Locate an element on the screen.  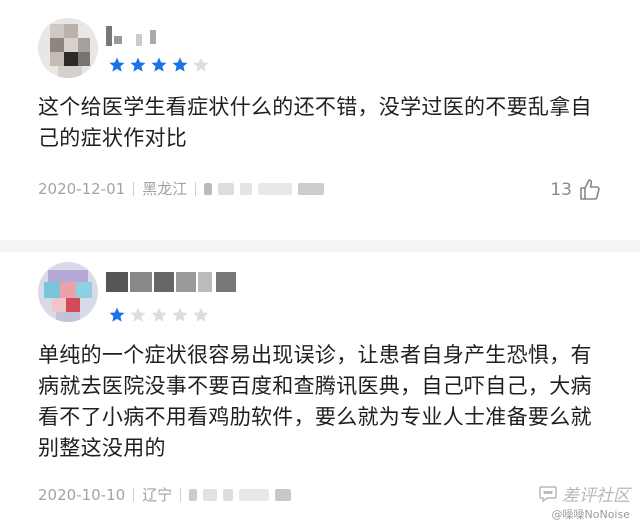
review-meta: 2020-10-10 辽宁 is located at coordinates (167, 494).